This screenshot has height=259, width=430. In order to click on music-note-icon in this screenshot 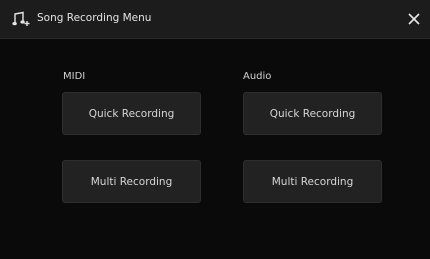, I will do `click(21, 19)`.